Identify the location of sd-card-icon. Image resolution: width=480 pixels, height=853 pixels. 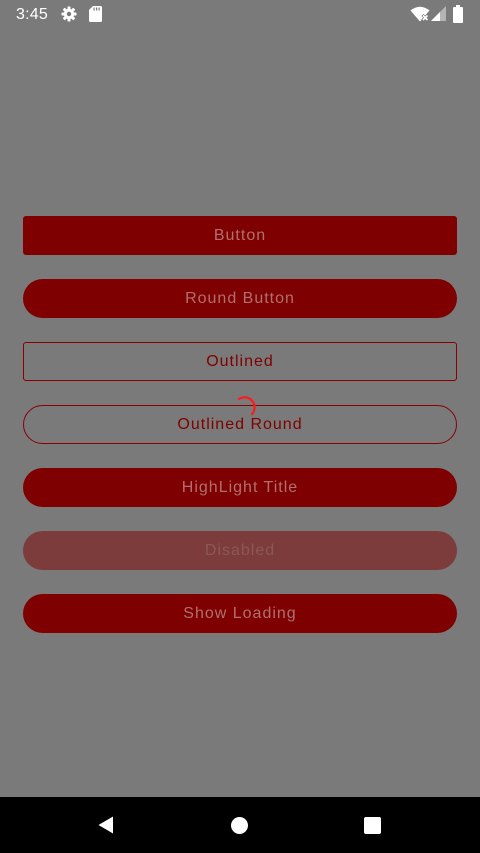
(95, 14).